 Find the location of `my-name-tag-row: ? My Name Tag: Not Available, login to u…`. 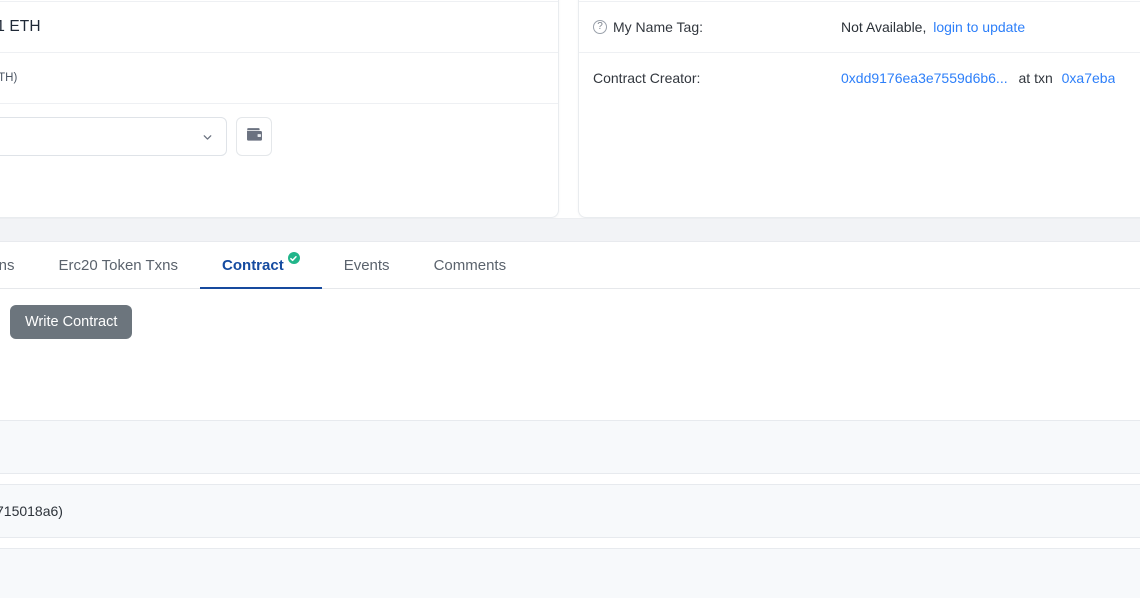

my-name-tag-row: ? My Name Tag: Not Available, login to u… is located at coordinates (859, 26).